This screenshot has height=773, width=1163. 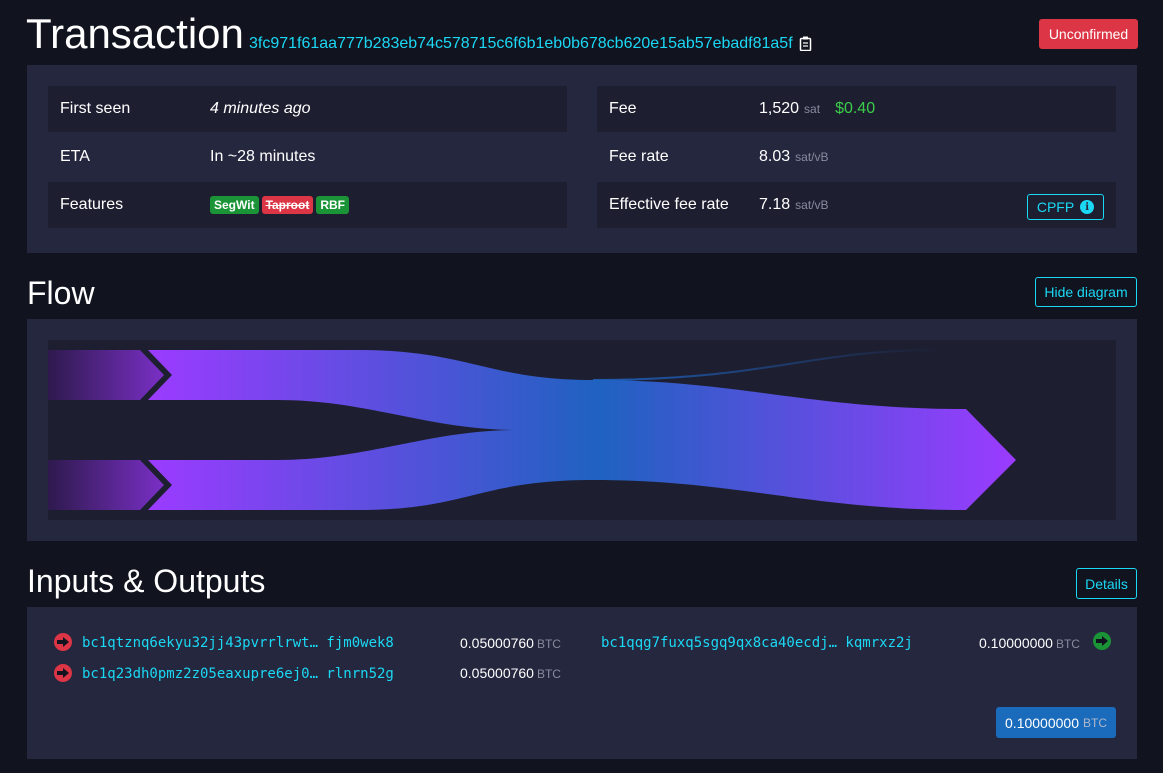 What do you see at coordinates (1088, 34) in the screenshot?
I see `status-badge: Unconfirmed` at bounding box center [1088, 34].